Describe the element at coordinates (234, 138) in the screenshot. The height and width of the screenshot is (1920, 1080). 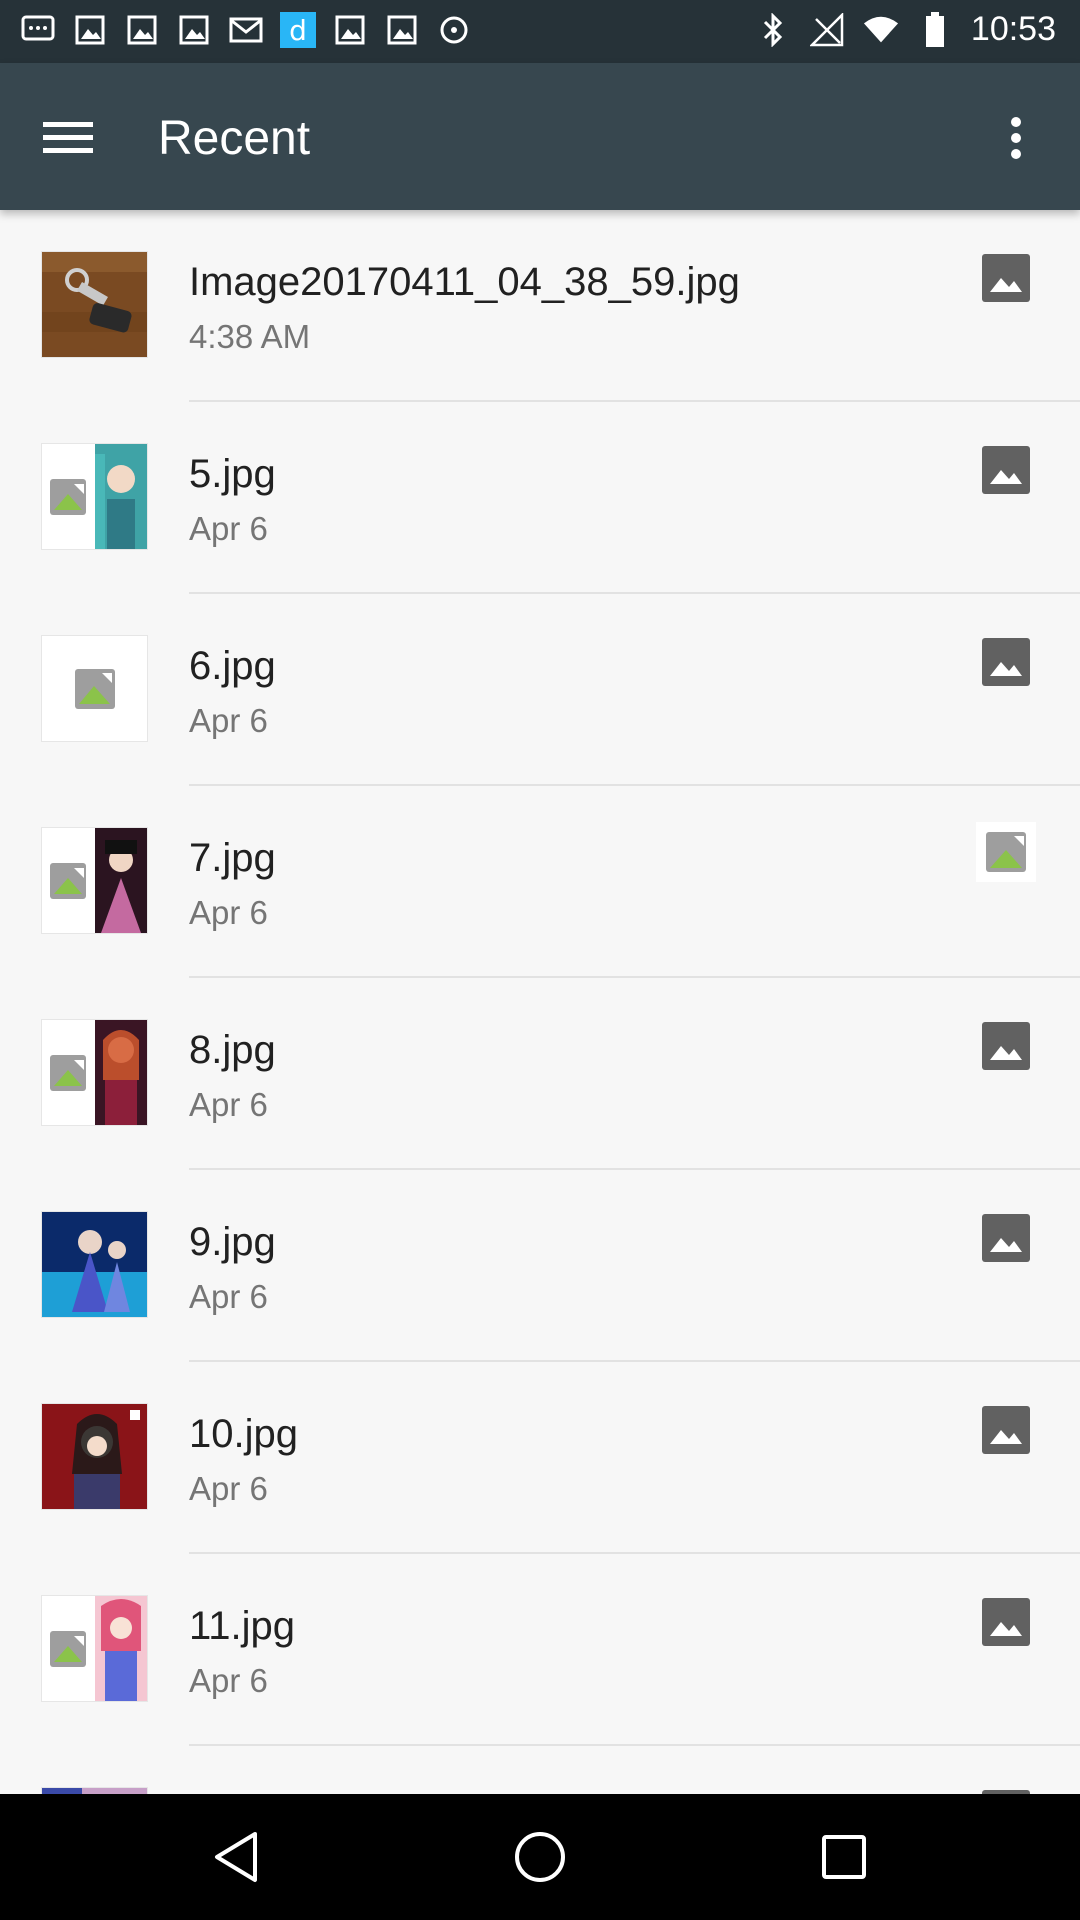
I see `page-title: Recent` at that location.